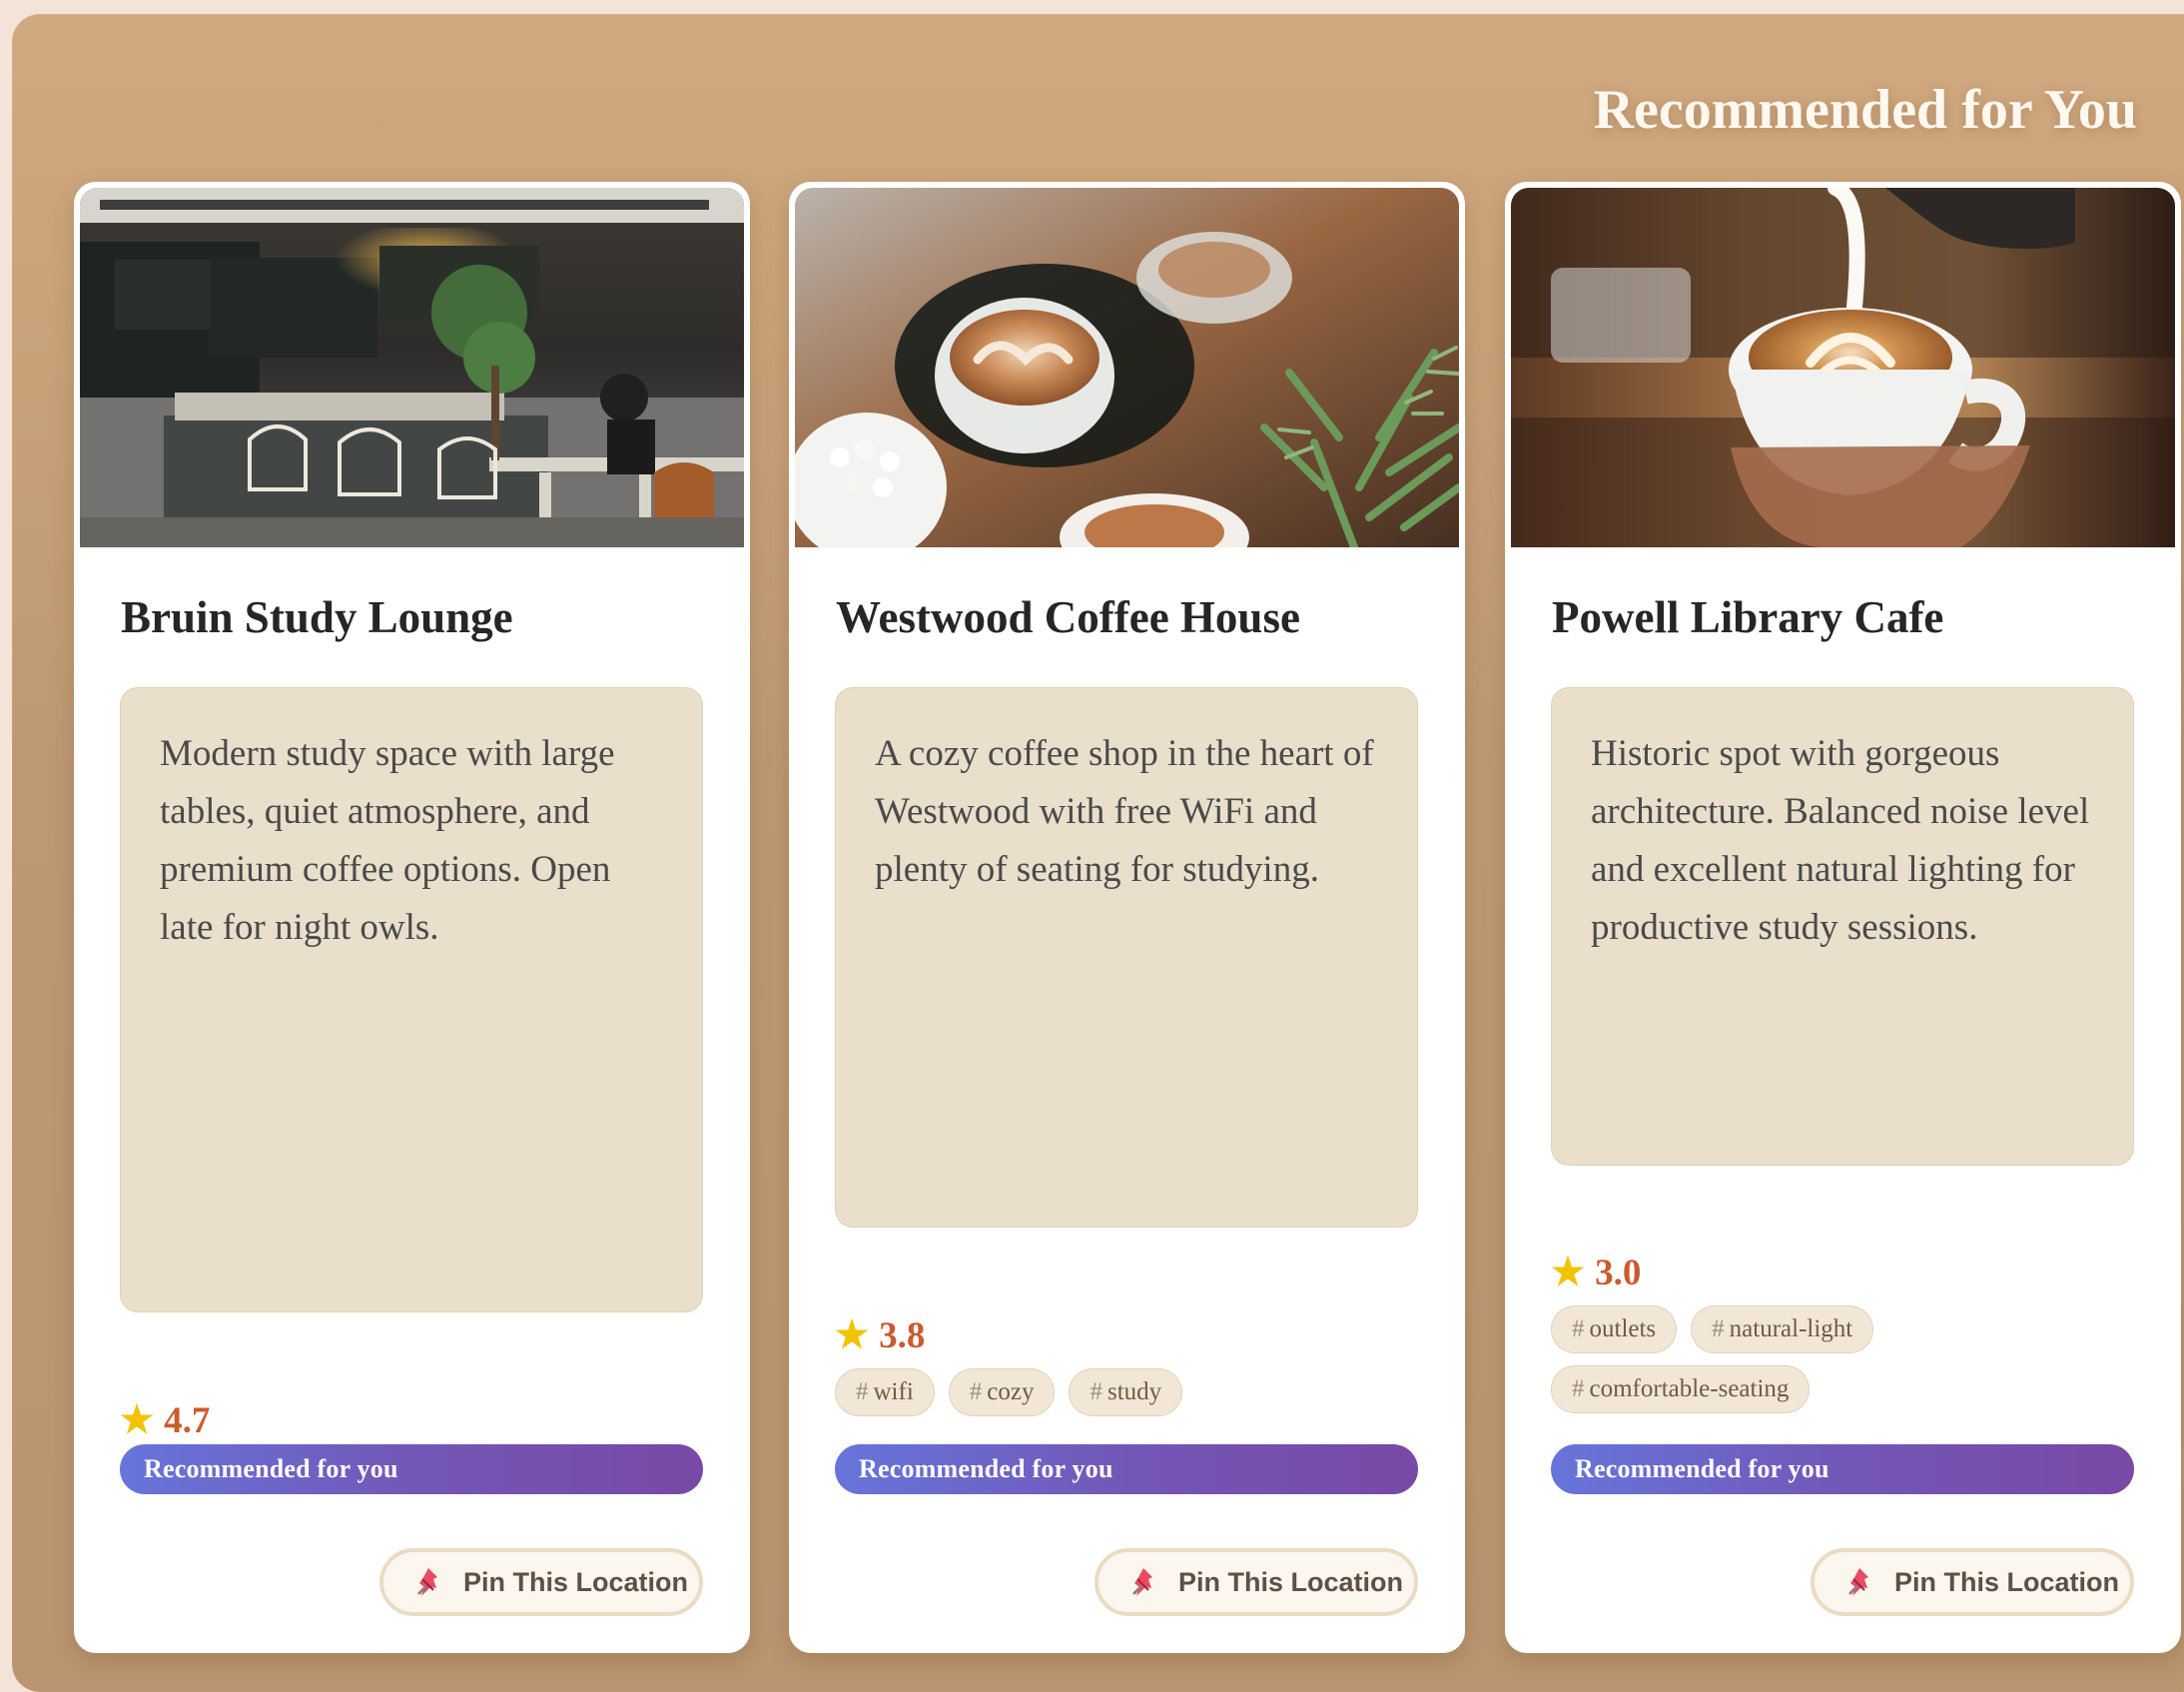 The width and height of the screenshot is (2184, 1692). Describe the element at coordinates (1689, 1388) in the screenshot. I see `tag-label: comfortable-seating` at that location.